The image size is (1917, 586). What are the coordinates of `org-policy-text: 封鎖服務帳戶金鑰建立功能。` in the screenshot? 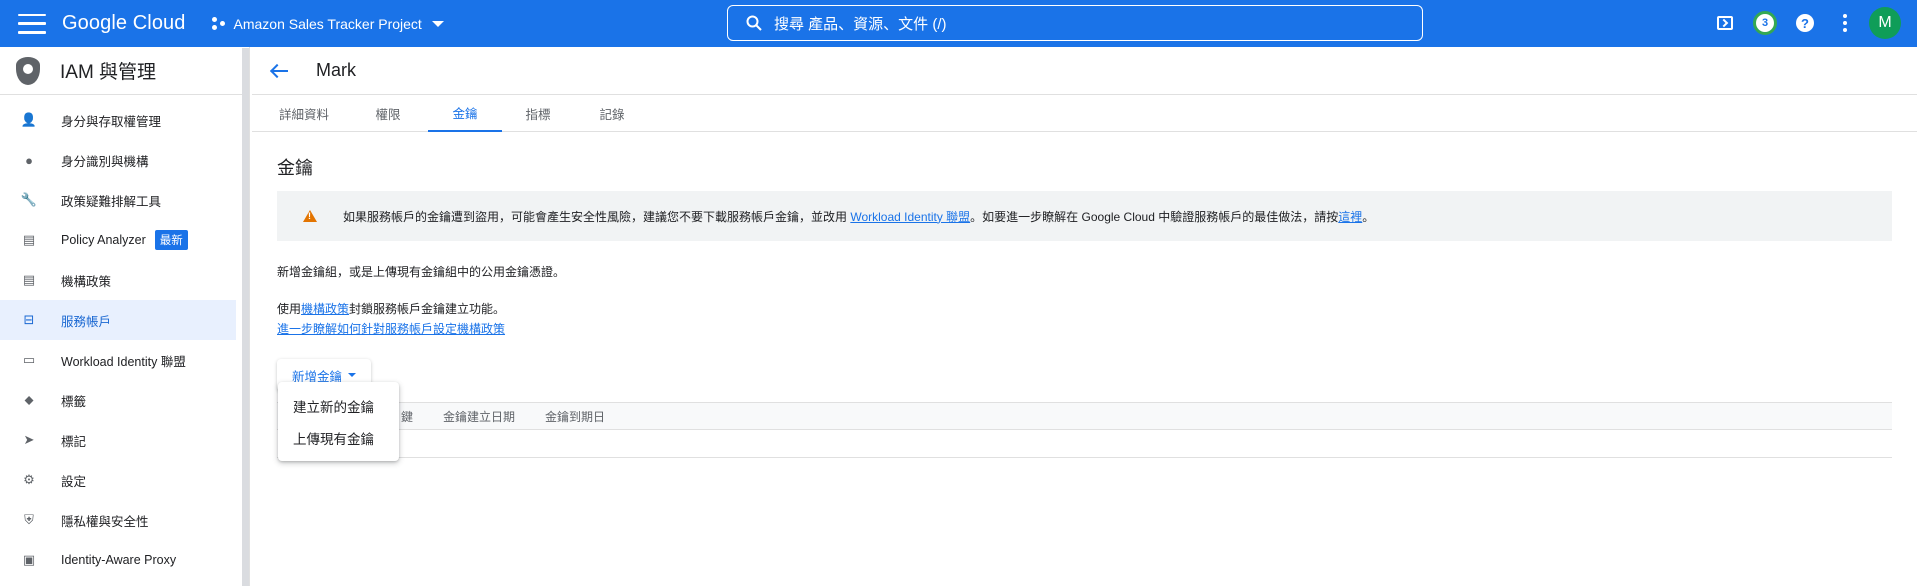 It's located at (427, 309).